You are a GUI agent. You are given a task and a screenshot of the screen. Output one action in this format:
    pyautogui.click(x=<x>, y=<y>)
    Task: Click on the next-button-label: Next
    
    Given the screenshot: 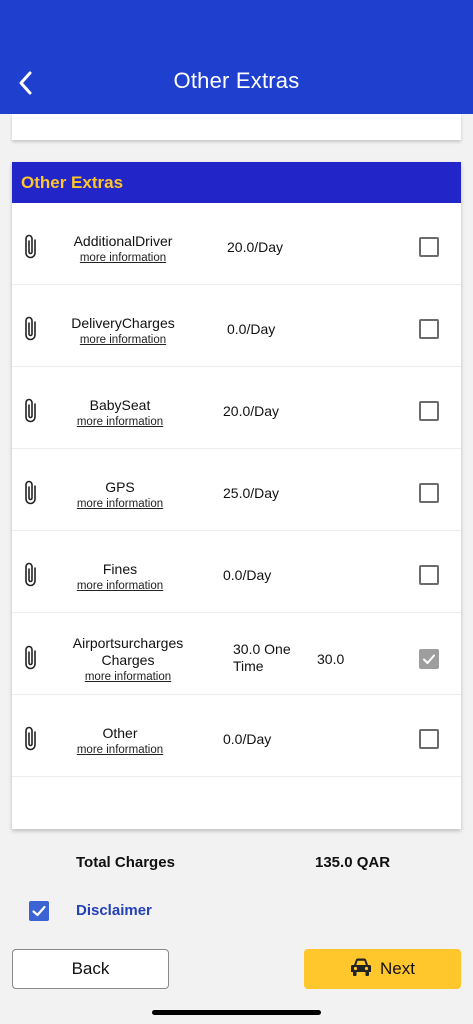 What is the action you would take?
    pyautogui.click(x=397, y=968)
    